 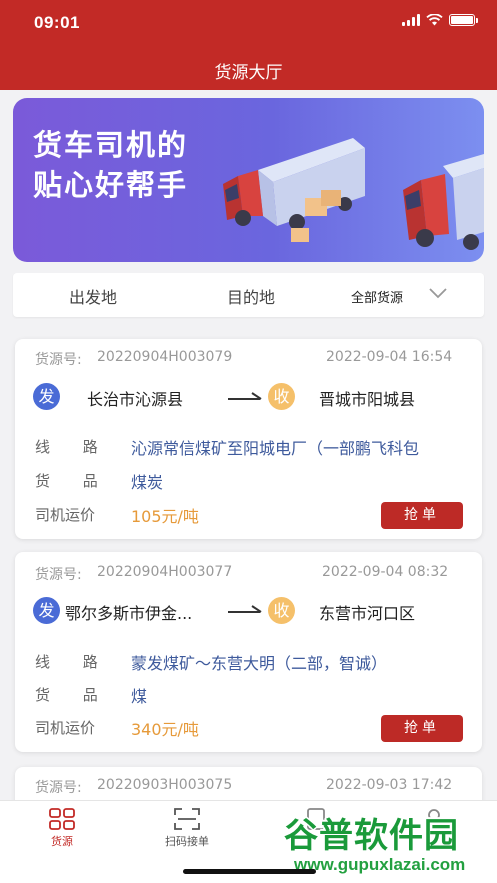 What do you see at coordinates (111, 185) in the screenshot?
I see `banner-line-2: 贴心好帮手` at bounding box center [111, 185].